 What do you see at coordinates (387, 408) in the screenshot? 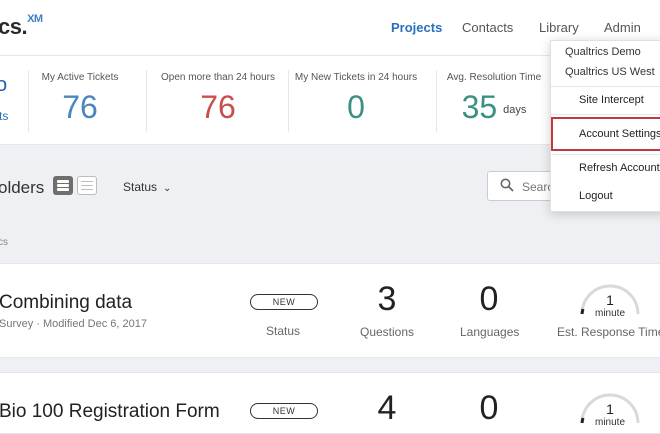
I see `questions-count: 4` at bounding box center [387, 408].